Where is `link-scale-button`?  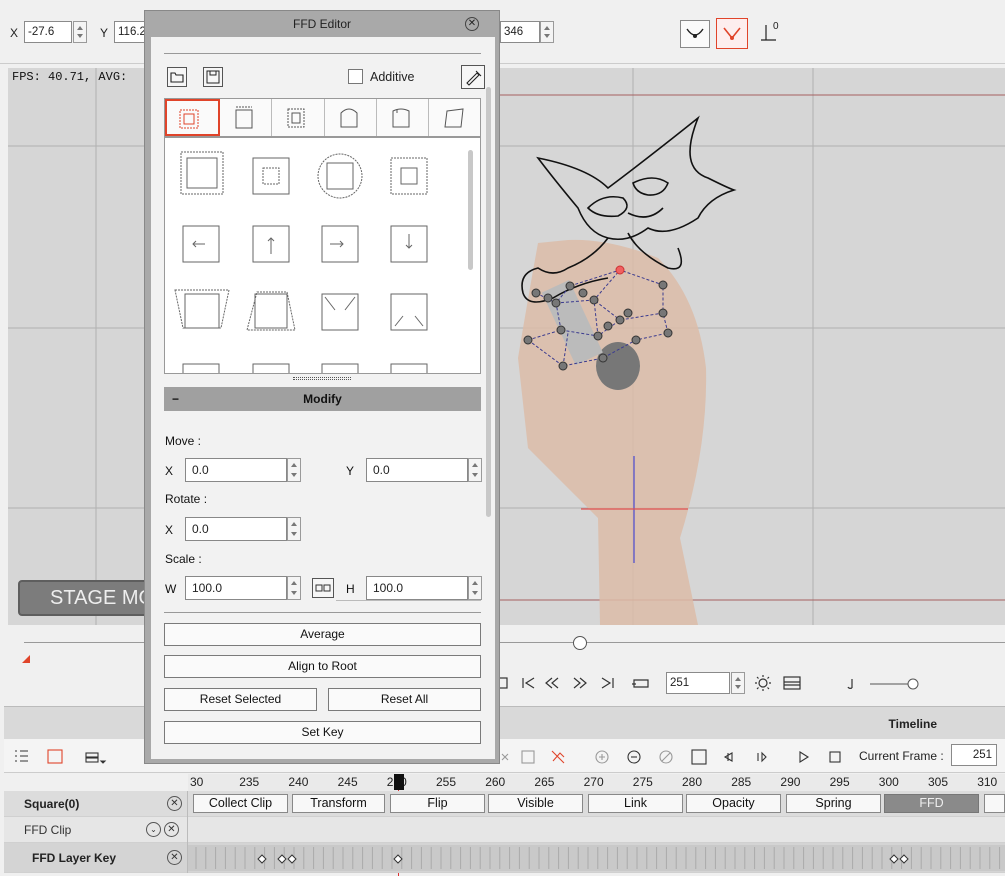 link-scale-button is located at coordinates (323, 588).